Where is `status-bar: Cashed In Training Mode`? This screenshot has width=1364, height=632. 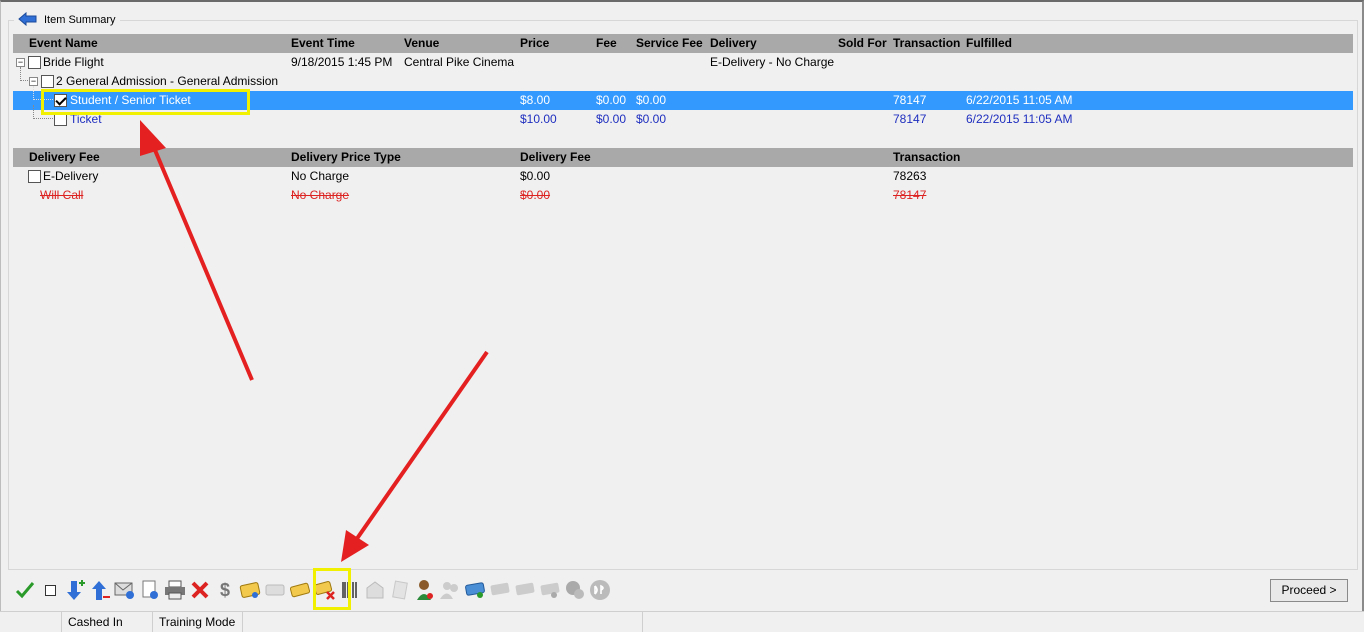 status-bar: Cashed In Training Mode is located at coordinates (682, 621).